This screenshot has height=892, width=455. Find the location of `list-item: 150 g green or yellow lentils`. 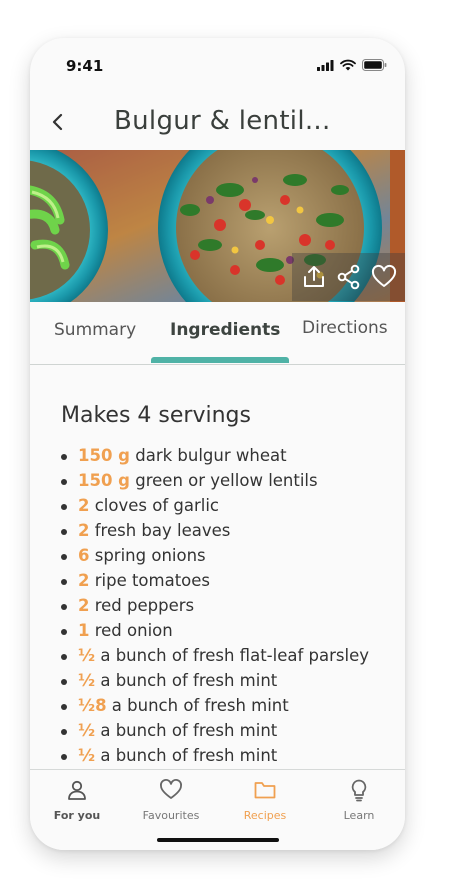

list-item: 150 g green or yellow lentils is located at coordinates (215, 480).